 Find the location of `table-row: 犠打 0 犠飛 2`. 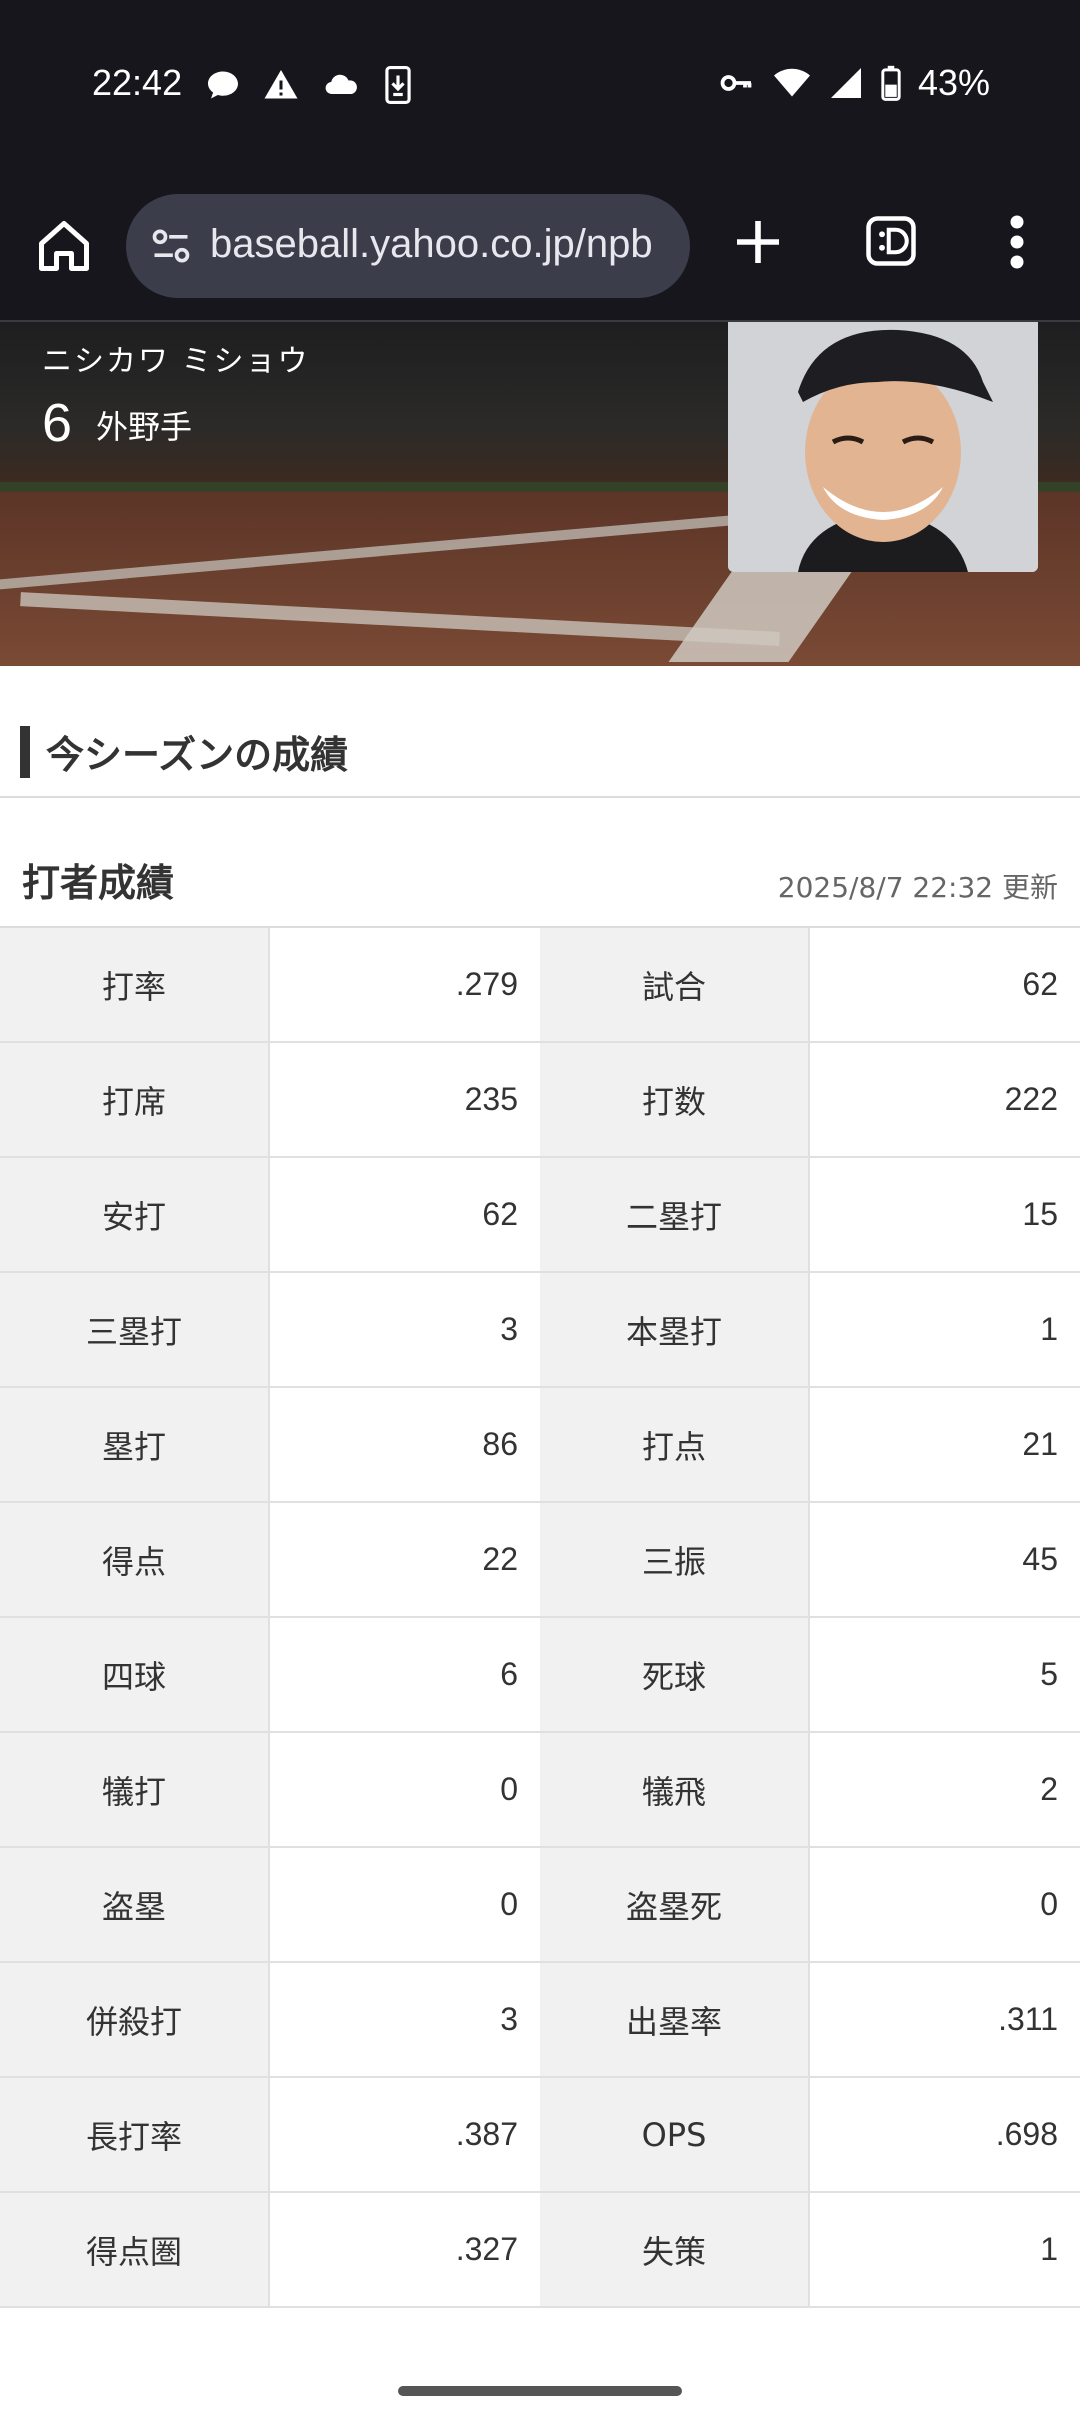

table-row: 犠打 0 犠飛 2 is located at coordinates (540, 1790).